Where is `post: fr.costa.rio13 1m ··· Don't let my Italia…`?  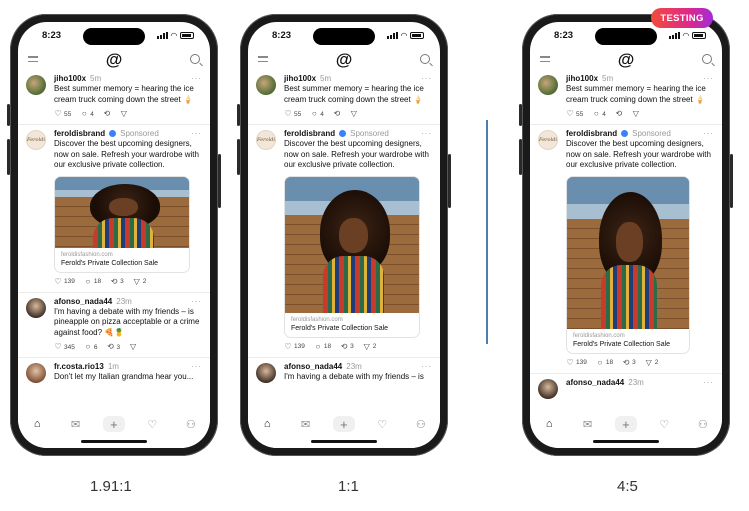 post: fr.costa.rio13 1m ··· Don't let my Italia… is located at coordinates (114, 373).